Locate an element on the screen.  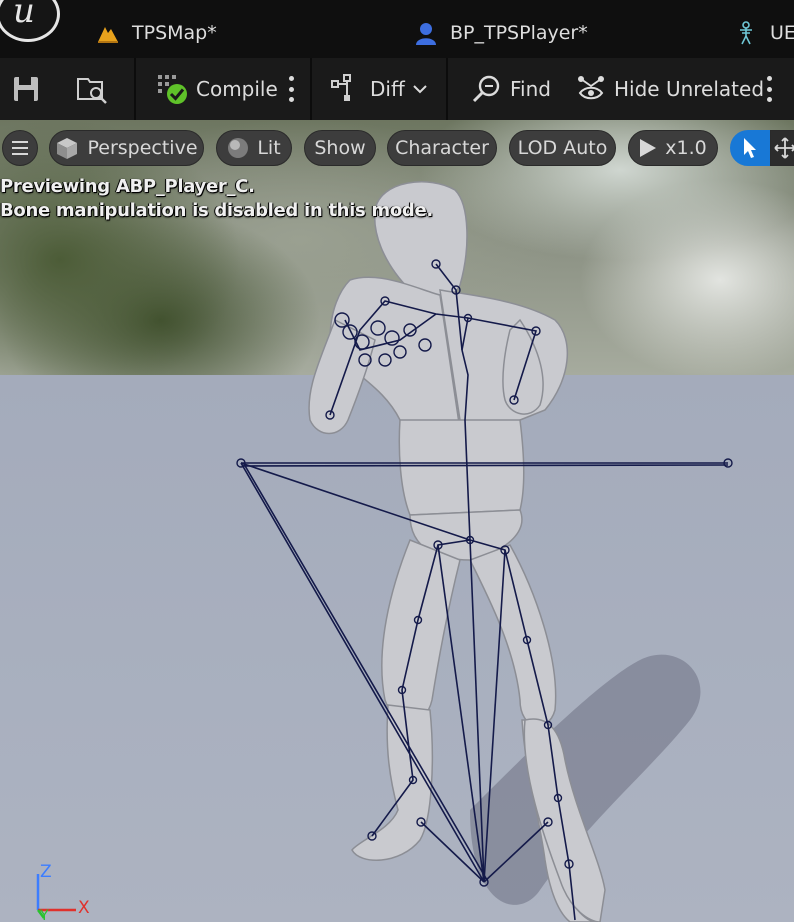
axis-x-label: X is located at coordinates (84, 908).